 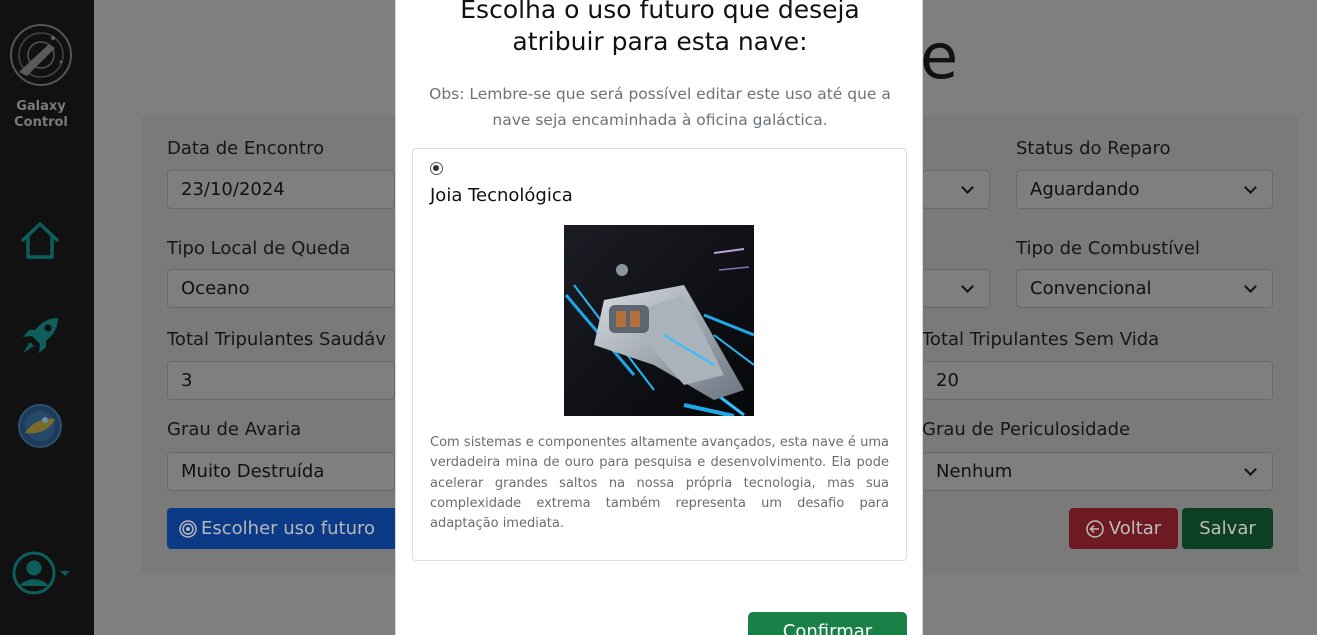 I want to click on tipo-combustivel-select: Convencional, so click(x=1144, y=288).